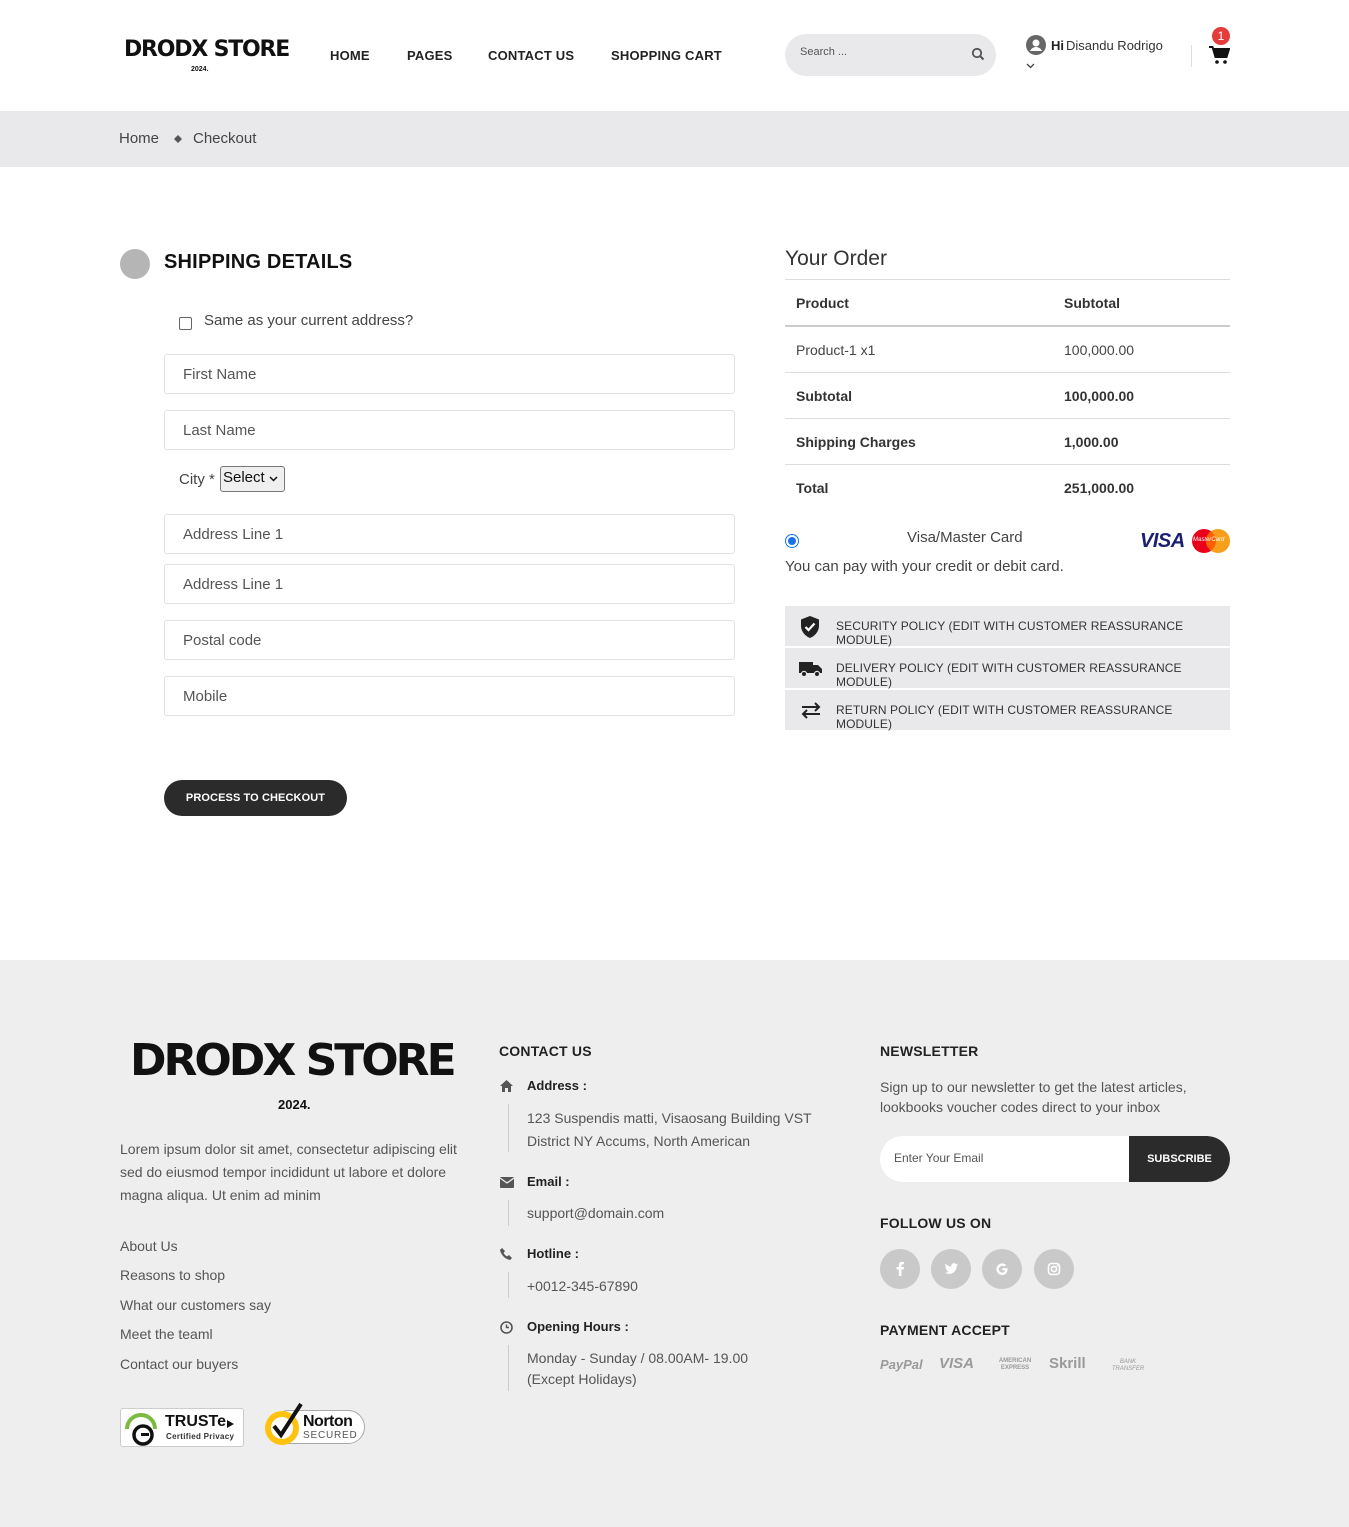 This screenshot has width=1349, height=1527. Describe the element at coordinates (139, 138) in the screenshot. I see `breadcrumb-home: Home` at that location.